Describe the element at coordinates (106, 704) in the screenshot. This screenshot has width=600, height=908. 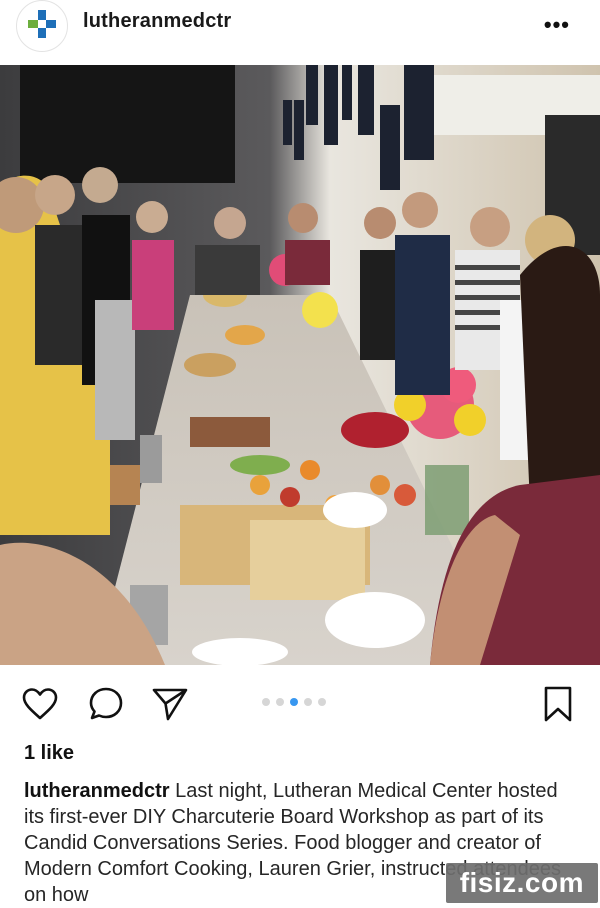
I see `comment-icon` at that location.